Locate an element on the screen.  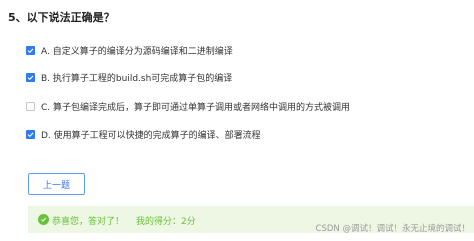
checkbox-d is located at coordinates (30, 134).